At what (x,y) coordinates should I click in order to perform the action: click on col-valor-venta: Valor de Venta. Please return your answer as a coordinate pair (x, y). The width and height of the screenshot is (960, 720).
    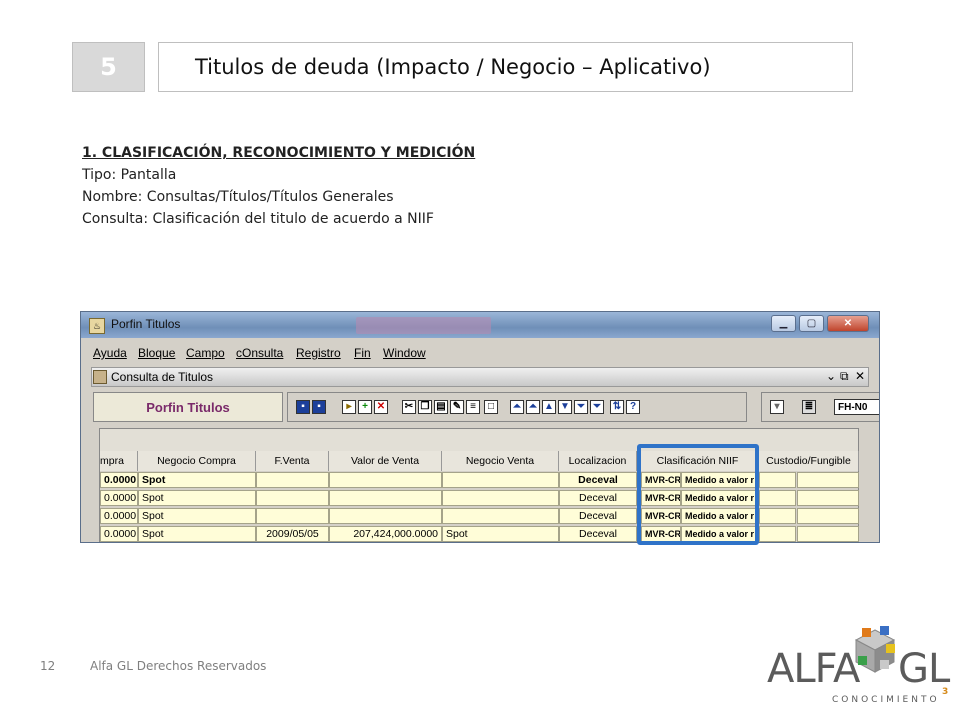
    Looking at the image, I should click on (385, 461).